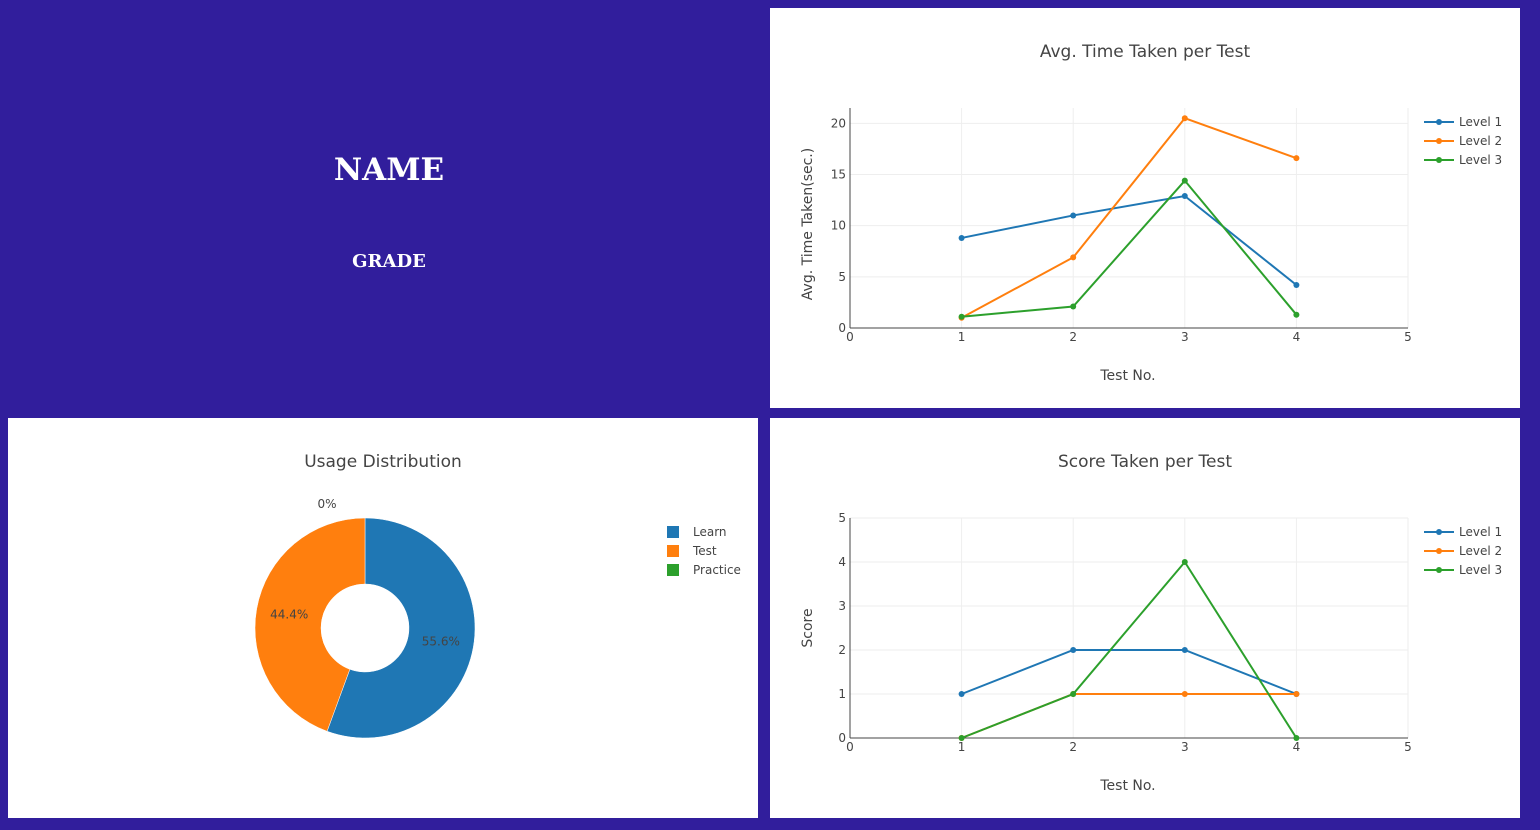 This screenshot has width=1540, height=830. Describe the element at coordinates (326, 504) in the screenshot. I see `pie-label-practice: 0%` at that location.